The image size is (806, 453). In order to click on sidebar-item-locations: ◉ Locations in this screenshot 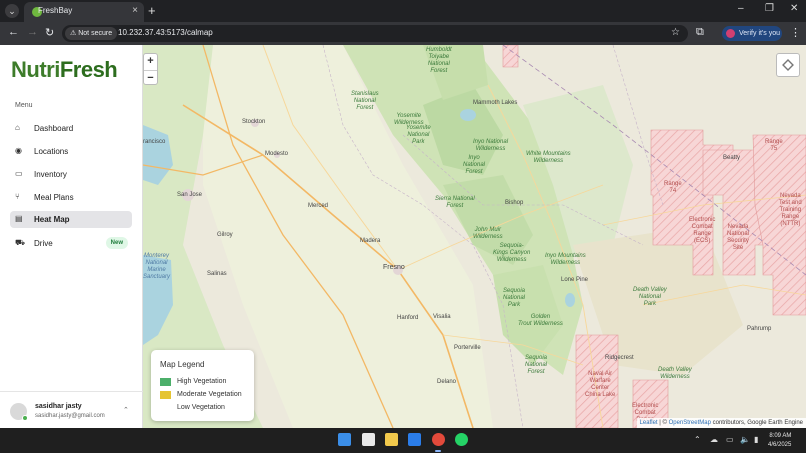, I will do `click(71, 151)`.